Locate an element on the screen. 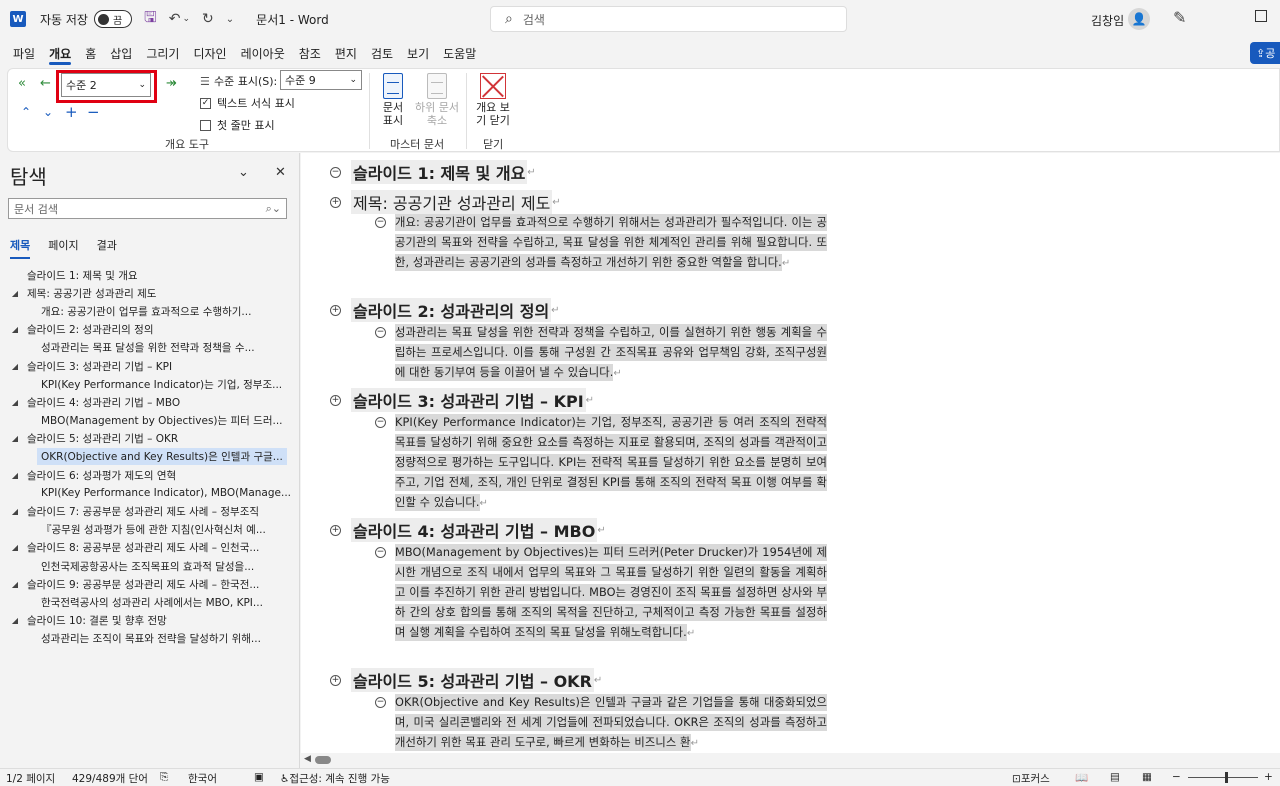 The image size is (1280, 786). close-icon: ✕ is located at coordinates (280, 172).